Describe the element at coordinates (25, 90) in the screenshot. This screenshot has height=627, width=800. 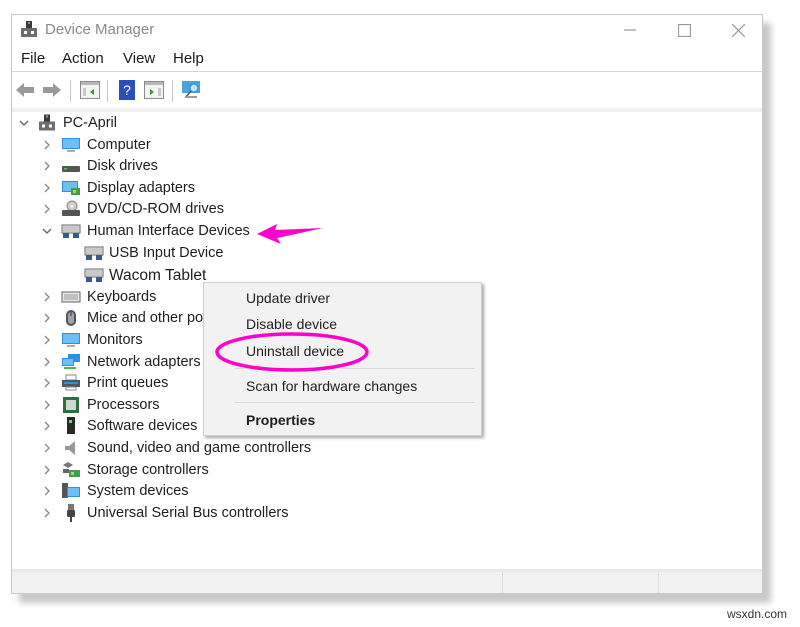
I see `back-button` at that location.